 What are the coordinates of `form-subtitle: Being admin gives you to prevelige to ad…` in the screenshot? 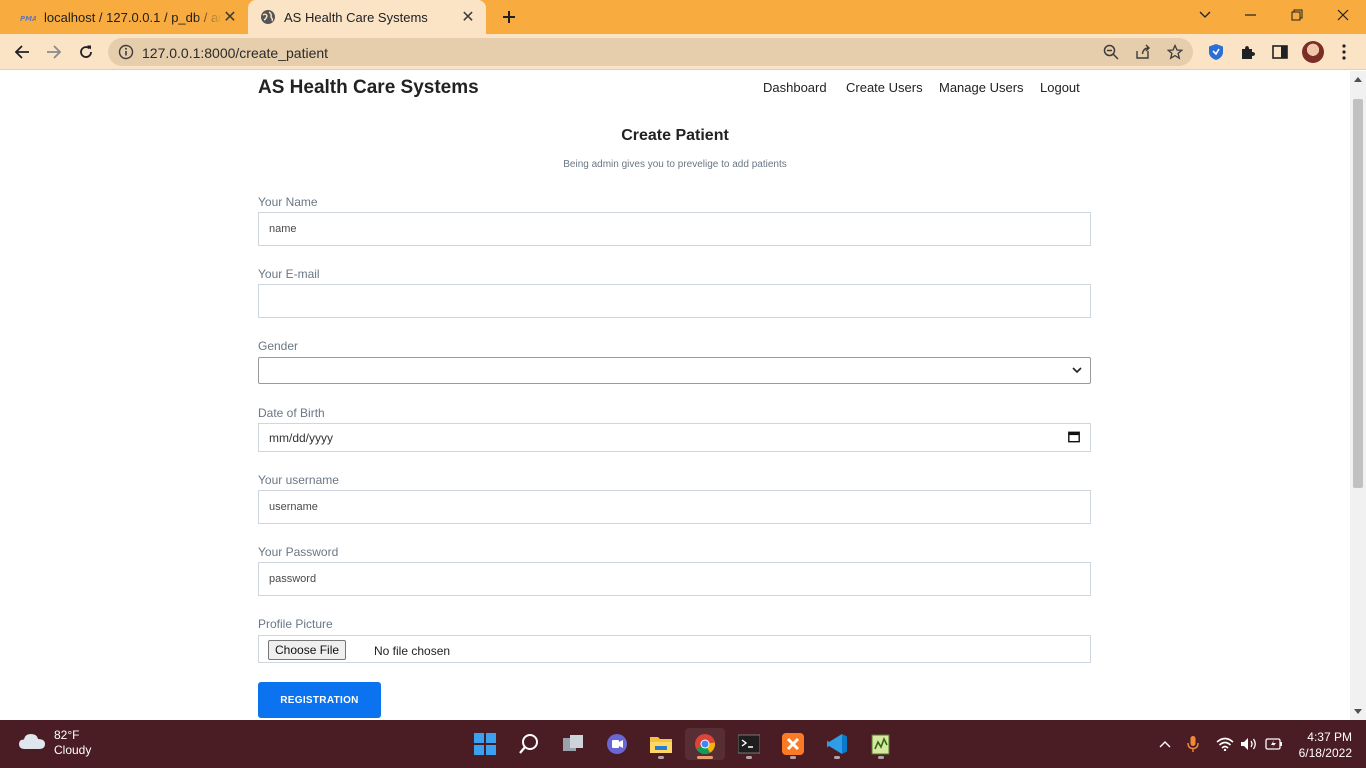 It's located at (675, 164).